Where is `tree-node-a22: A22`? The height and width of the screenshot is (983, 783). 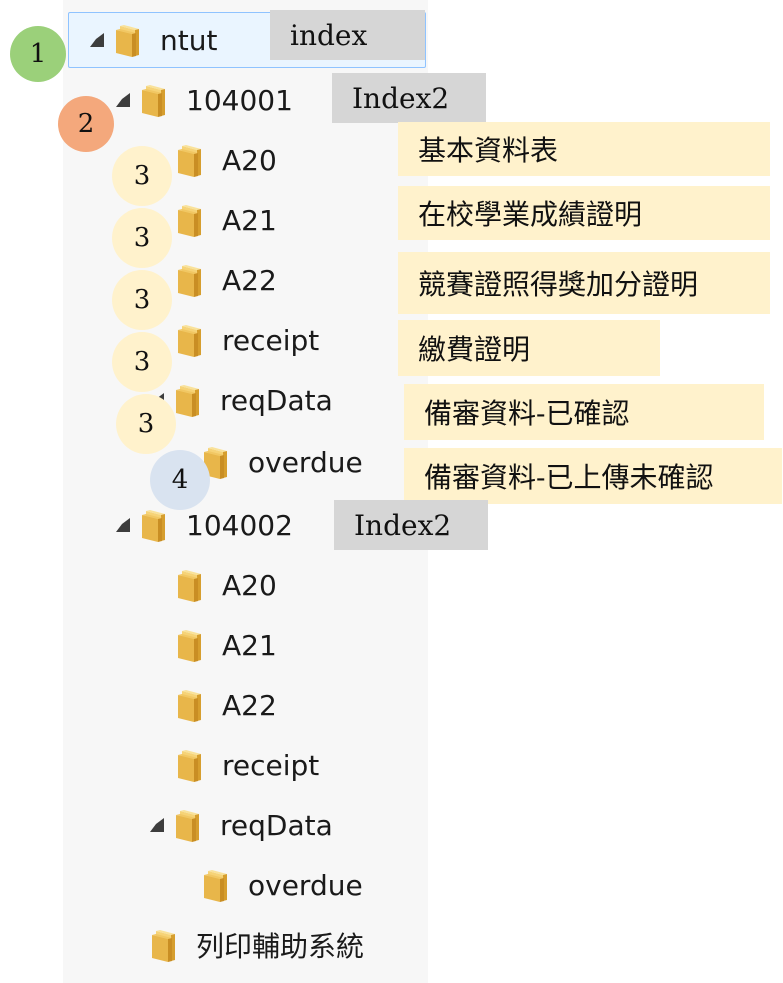
tree-node-a22: A22 is located at coordinates (226, 280).